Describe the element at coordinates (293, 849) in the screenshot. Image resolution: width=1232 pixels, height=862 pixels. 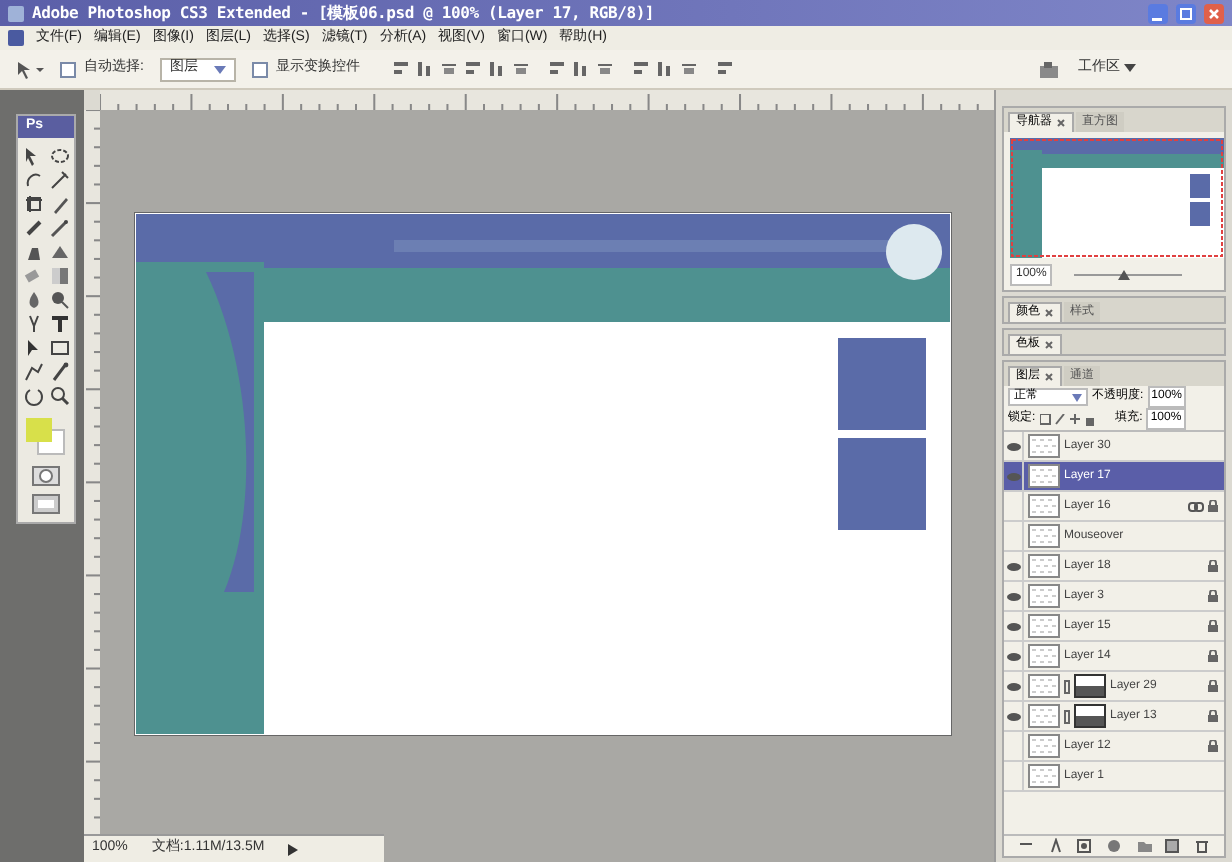
I see `play-arrow-icon` at that location.